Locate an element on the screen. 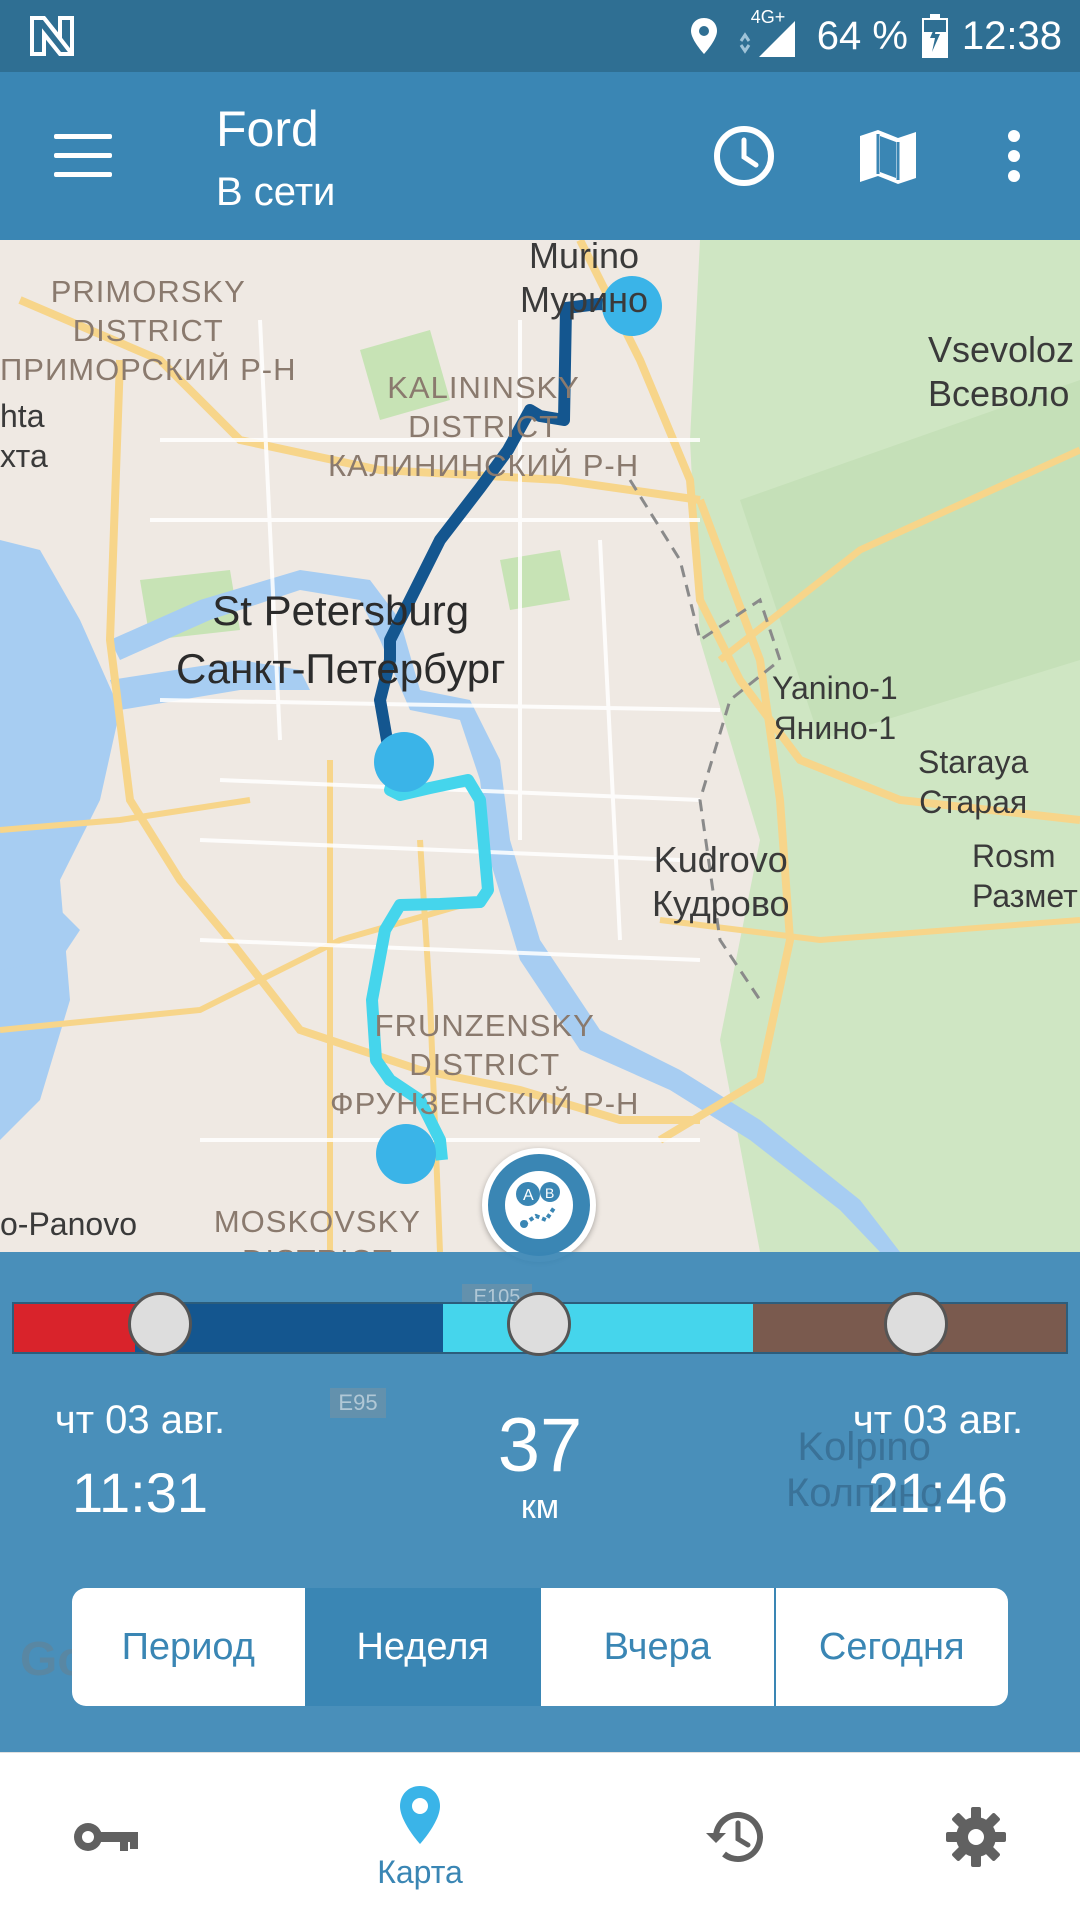 This screenshot has width=1080, height=1920. bottom-navigation: Карта is located at coordinates (540, 1836).